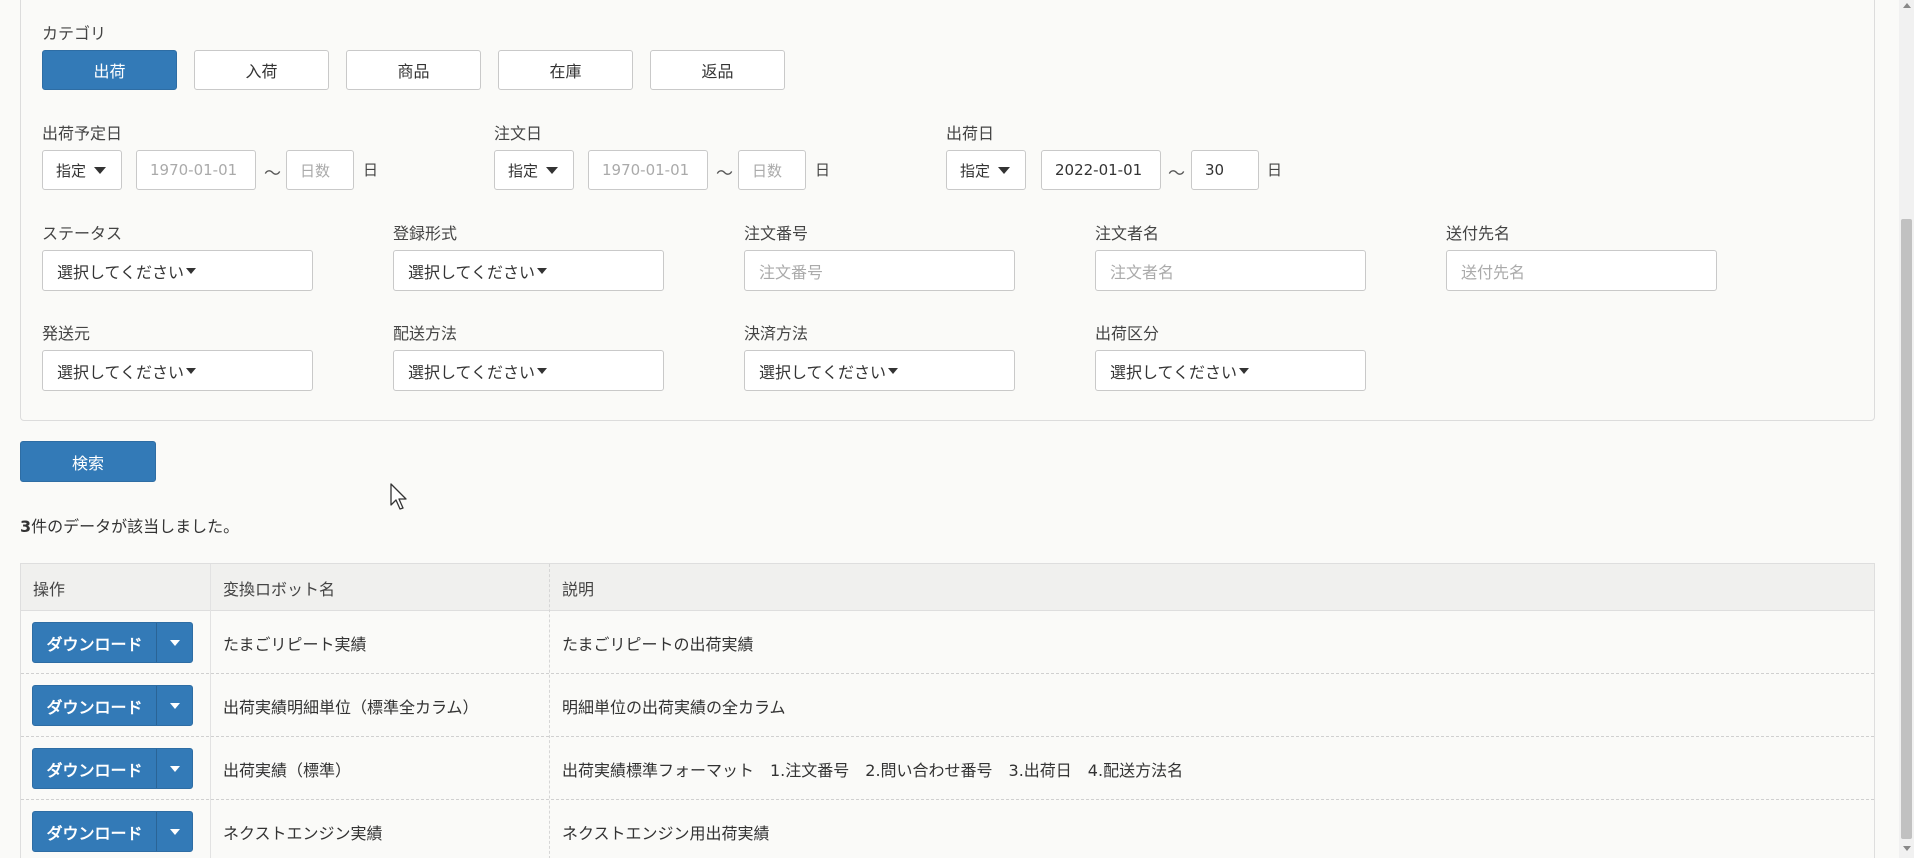  What do you see at coordinates (303, 833) in the screenshot?
I see `robot-name-cell: ネクストエンジン実績` at bounding box center [303, 833].